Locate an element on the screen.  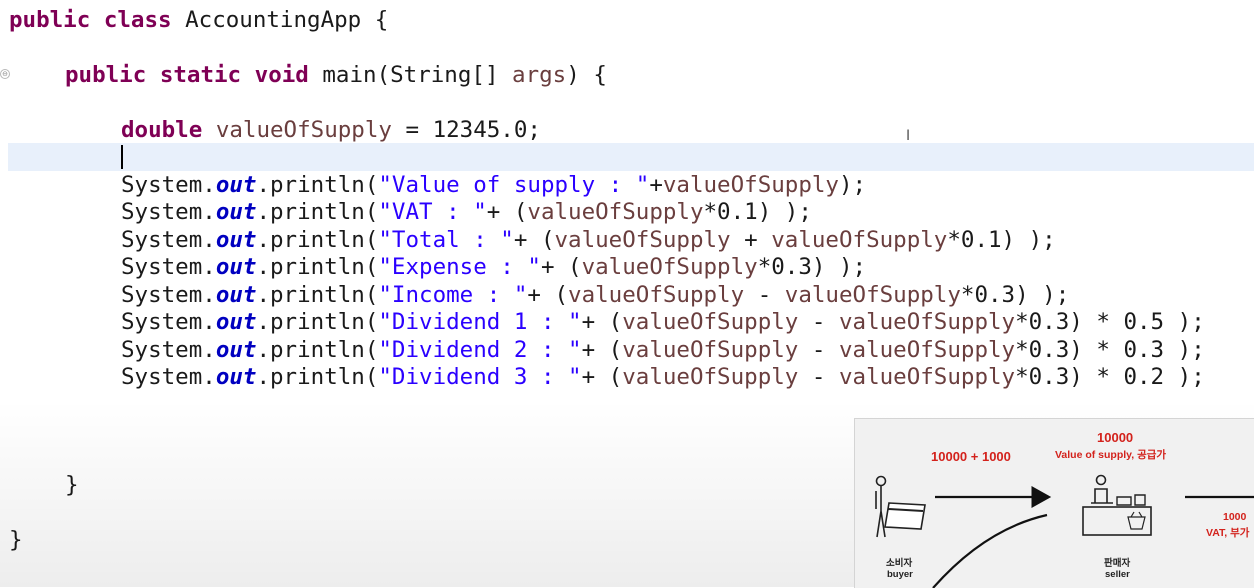
buyer-label-en: buyer is located at coordinates (900, 574).